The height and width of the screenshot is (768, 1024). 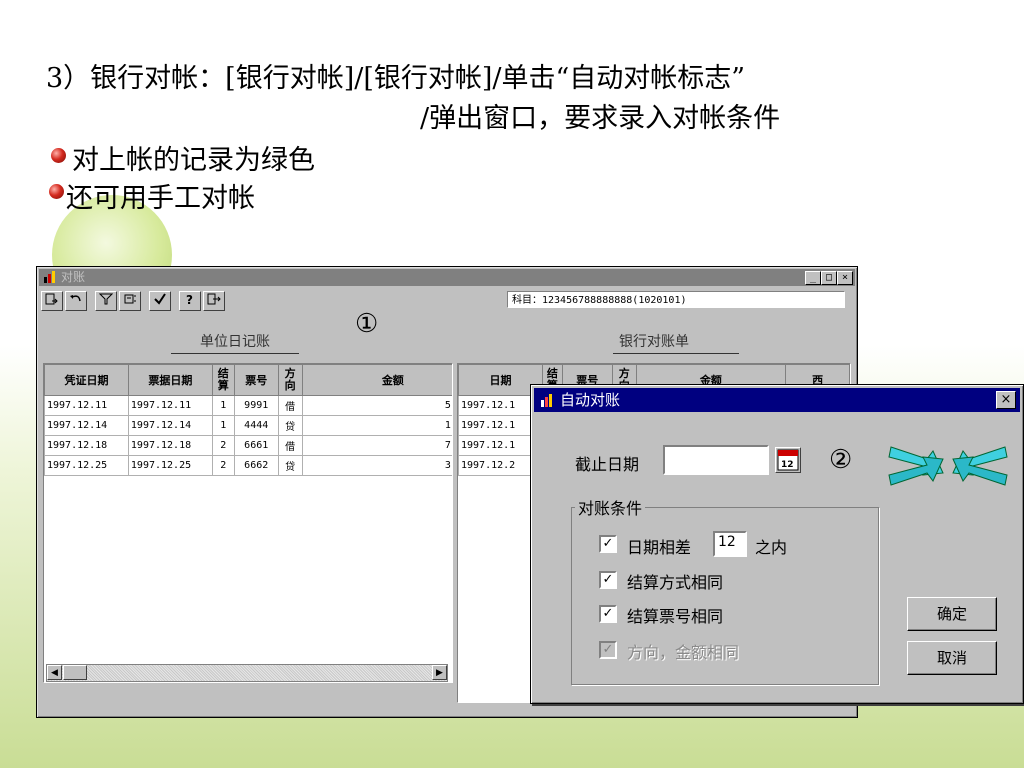 I want to click on scroll-left-icon: ◀, so click(x=54, y=672).